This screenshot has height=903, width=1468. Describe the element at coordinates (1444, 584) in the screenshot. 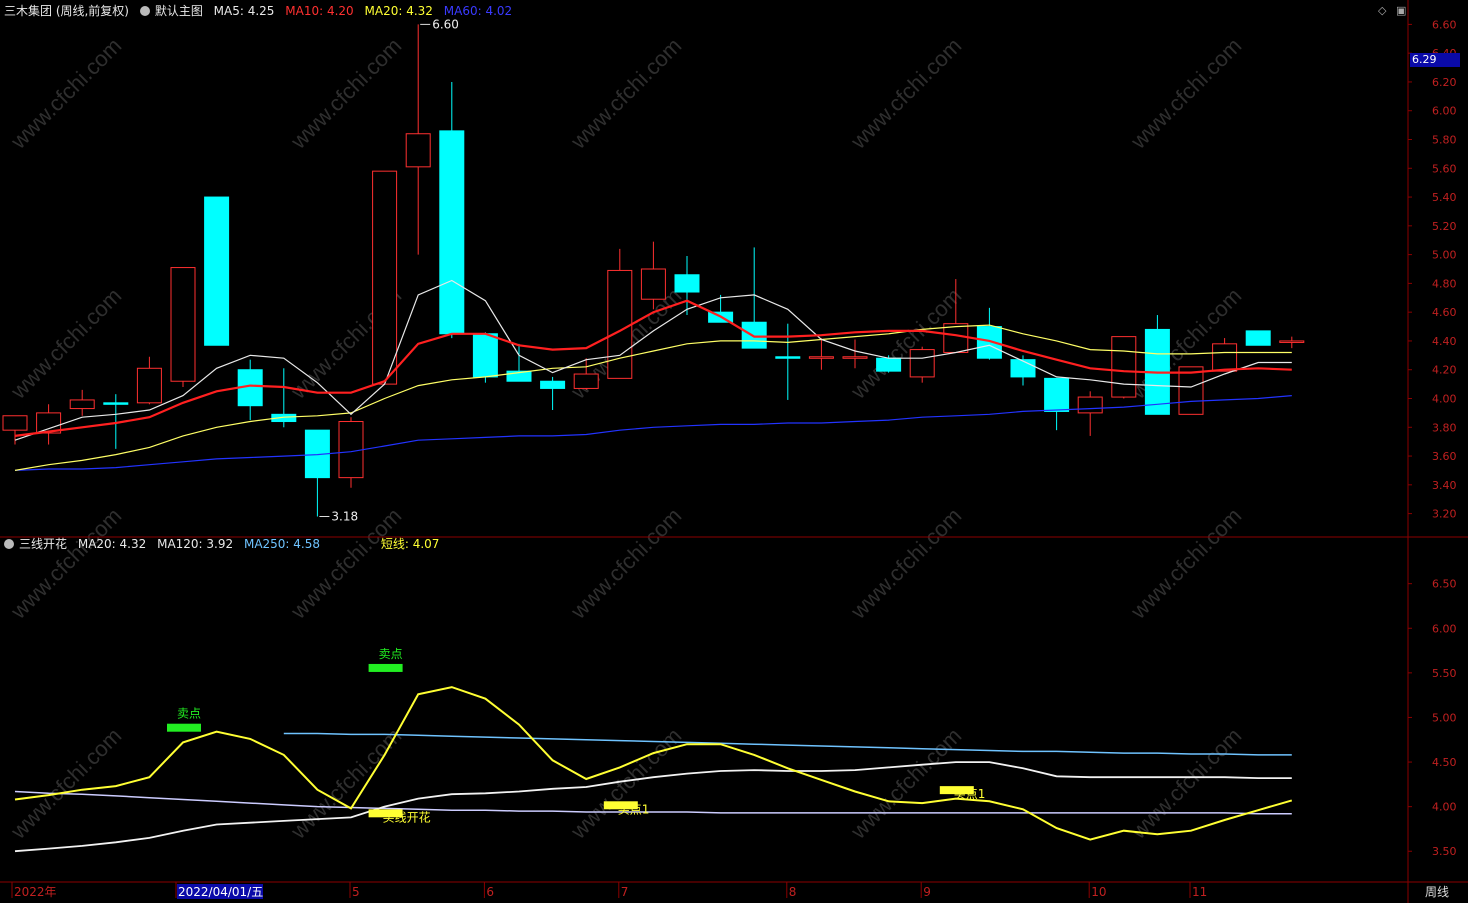

I see `y-tick-label: 6.50` at that location.